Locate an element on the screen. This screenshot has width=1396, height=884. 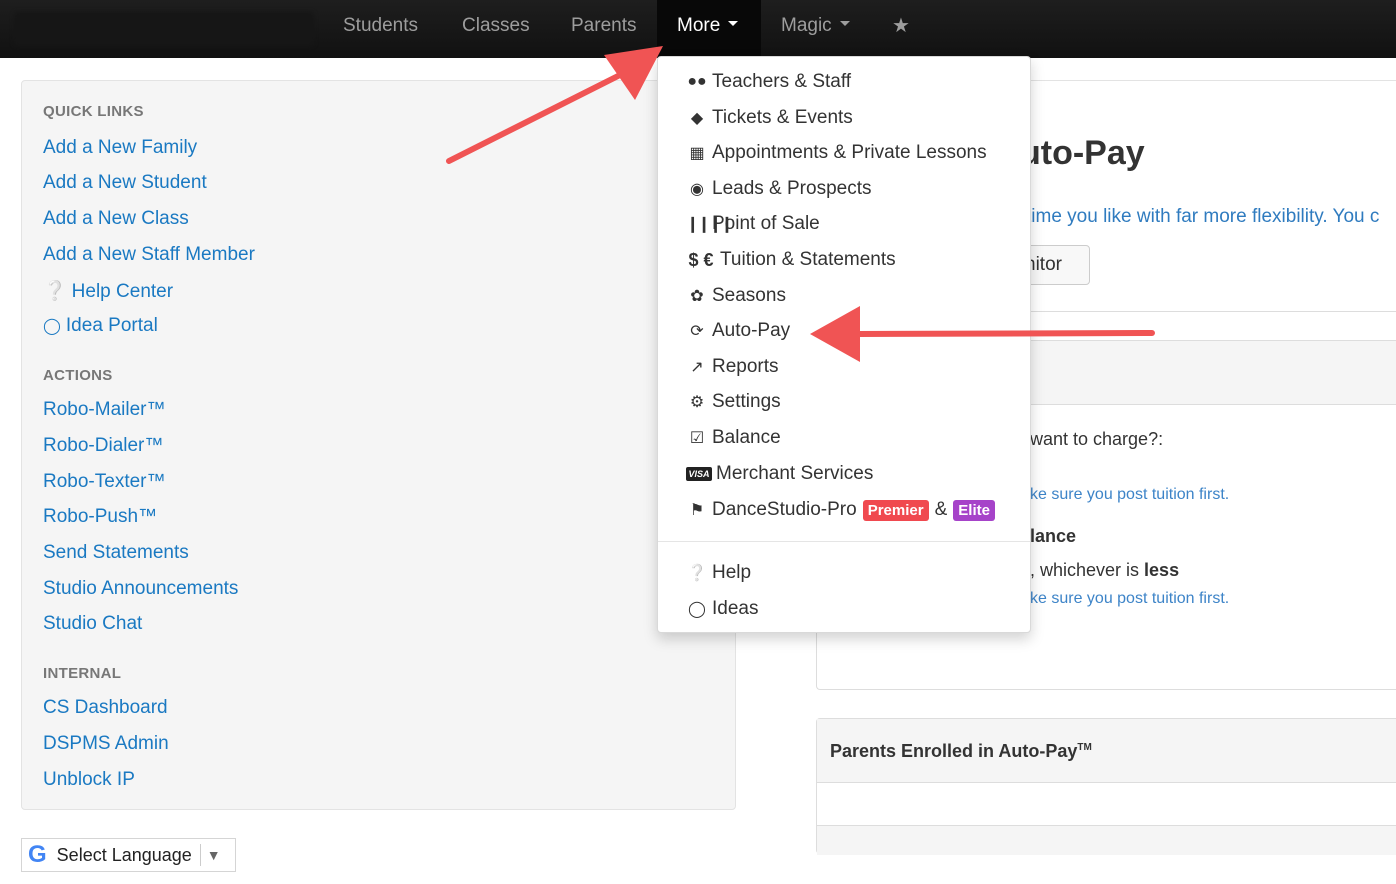
nav-magic: Magic is located at coordinates (815, 28).